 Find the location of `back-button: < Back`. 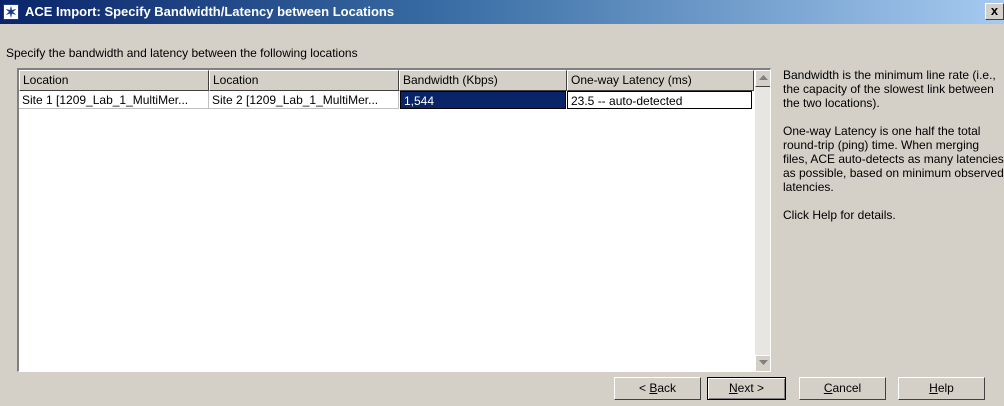

back-button: < Back is located at coordinates (657, 388).